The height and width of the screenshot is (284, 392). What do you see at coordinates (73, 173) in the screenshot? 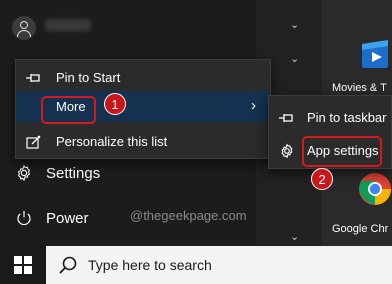
I see `settings-label: Settings` at bounding box center [73, 173].